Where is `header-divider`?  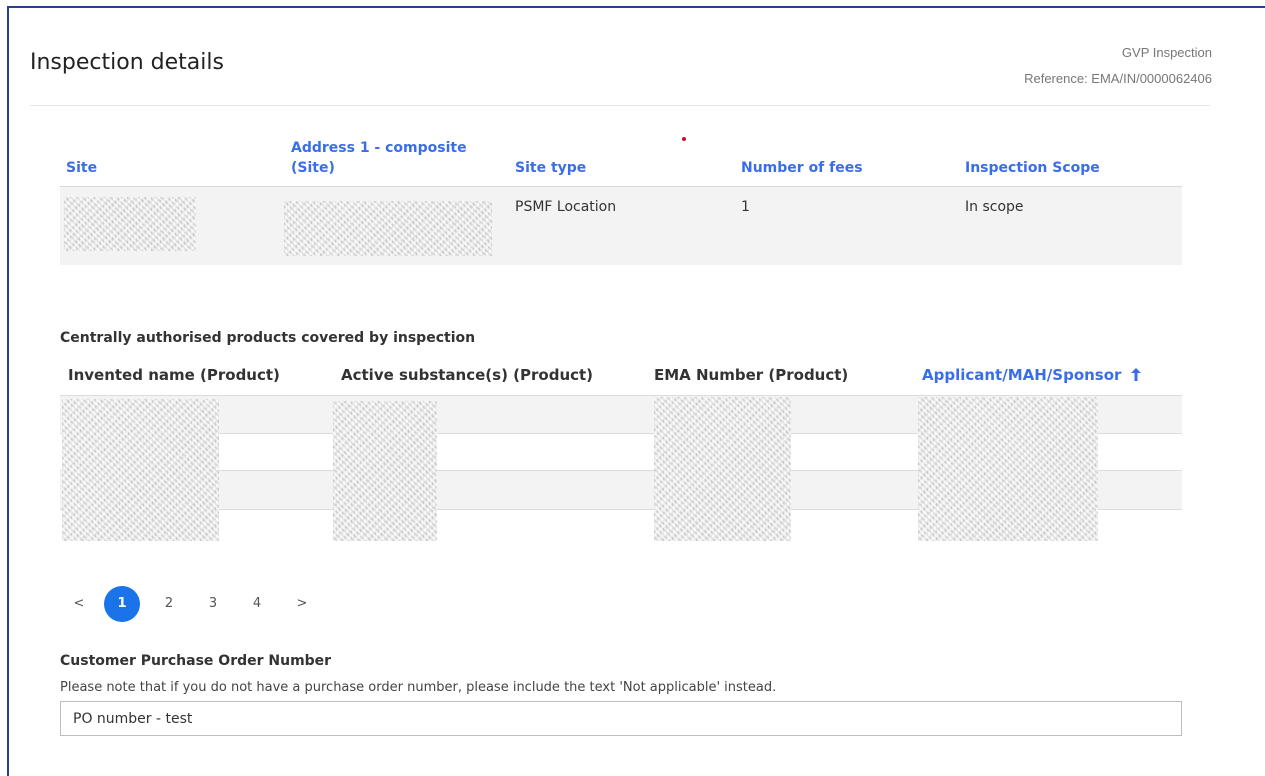 header-divider is located at coordinates (620, 105).